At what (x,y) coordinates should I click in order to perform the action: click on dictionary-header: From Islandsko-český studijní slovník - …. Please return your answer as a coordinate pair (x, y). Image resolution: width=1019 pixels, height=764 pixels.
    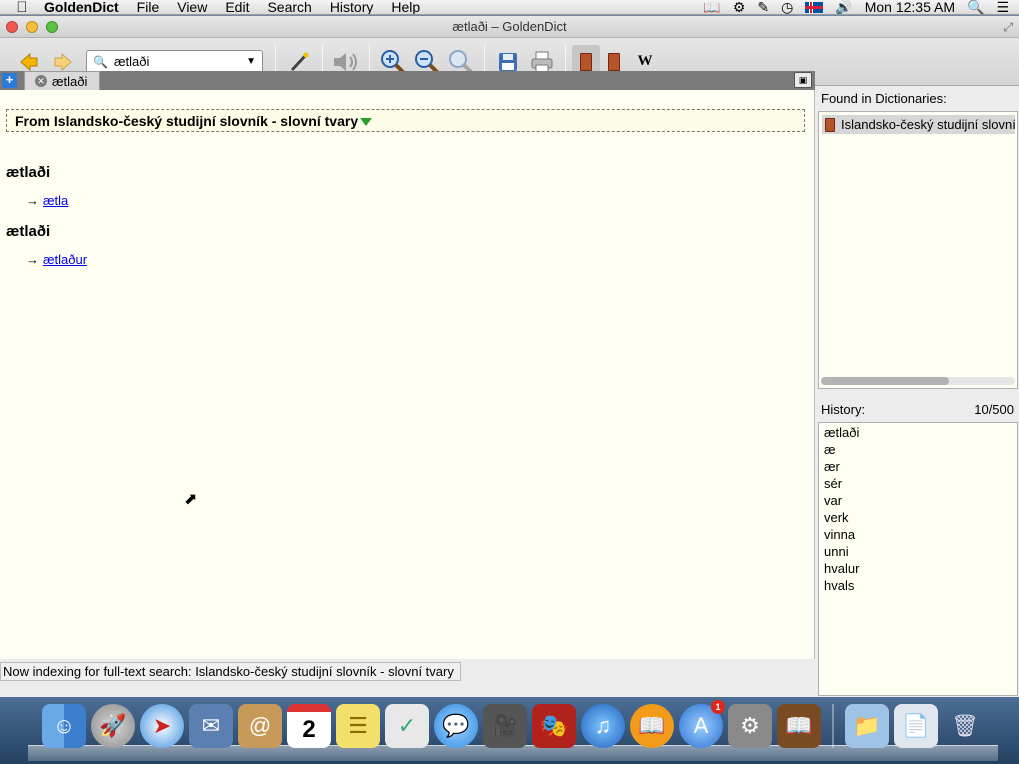
    Looking at the image, I should click on (405, 120).